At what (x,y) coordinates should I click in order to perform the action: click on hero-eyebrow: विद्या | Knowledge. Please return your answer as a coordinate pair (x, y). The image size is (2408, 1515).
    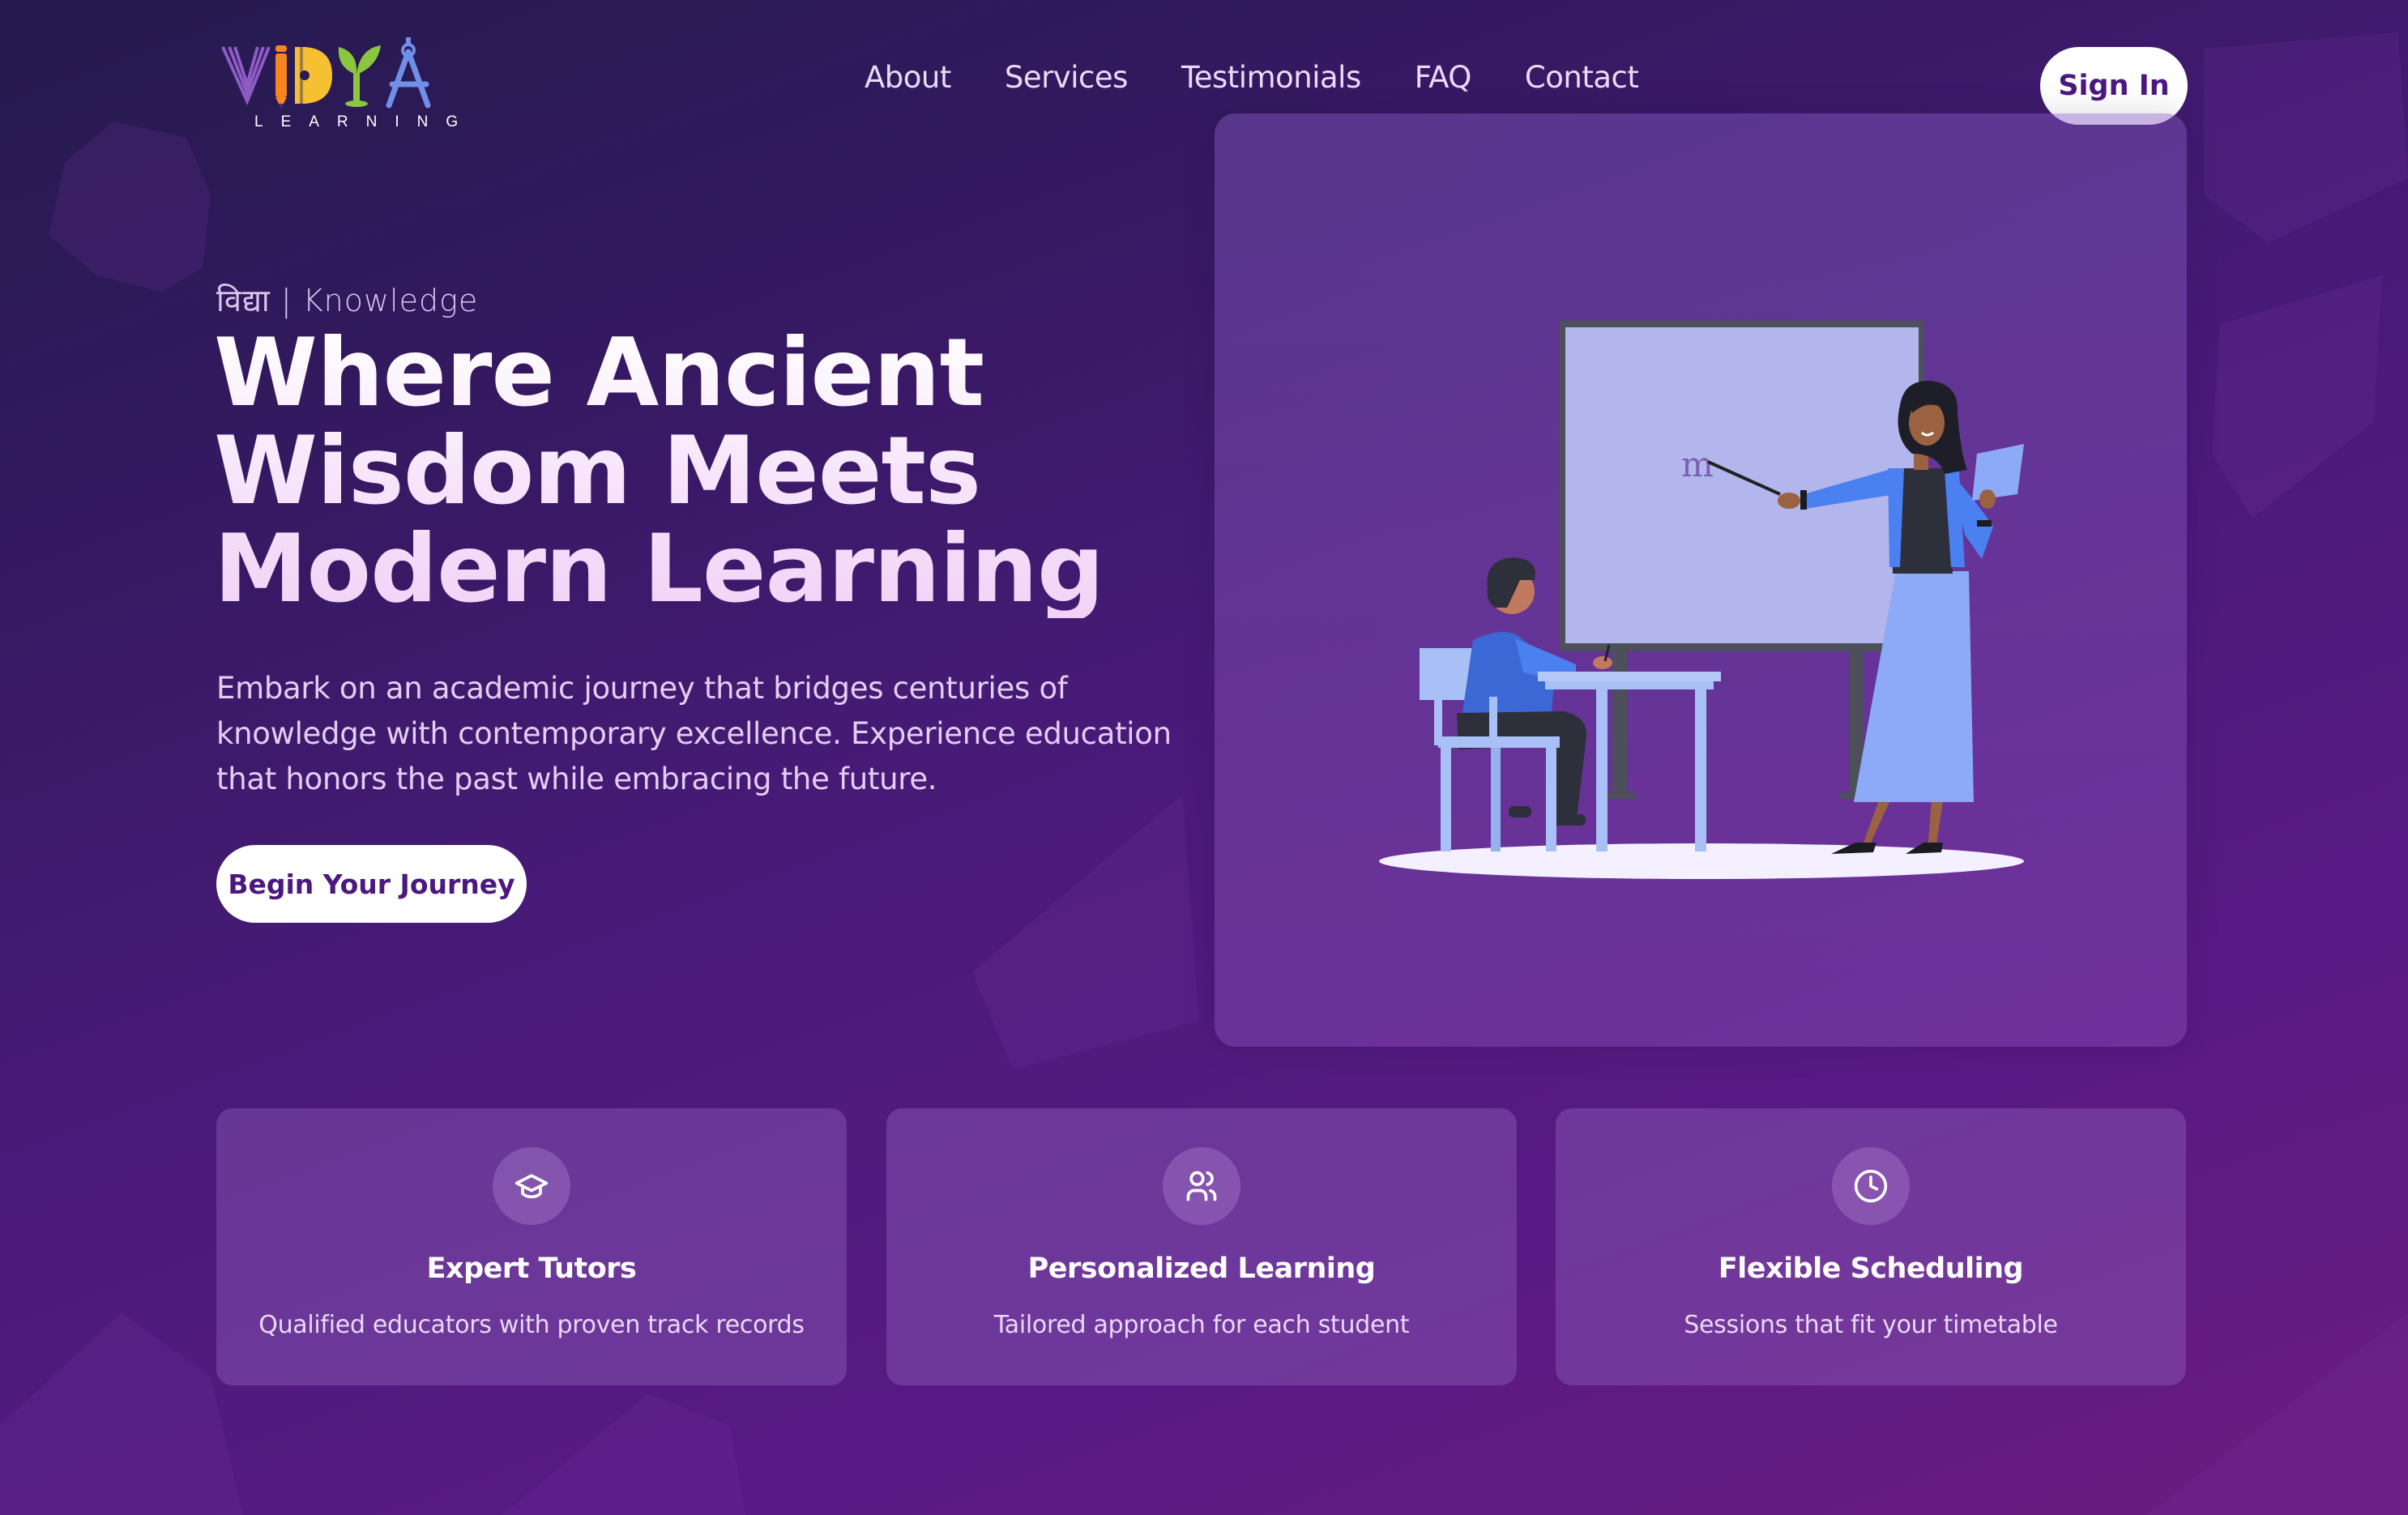
    Looking at the image, I should click on (348, 301).